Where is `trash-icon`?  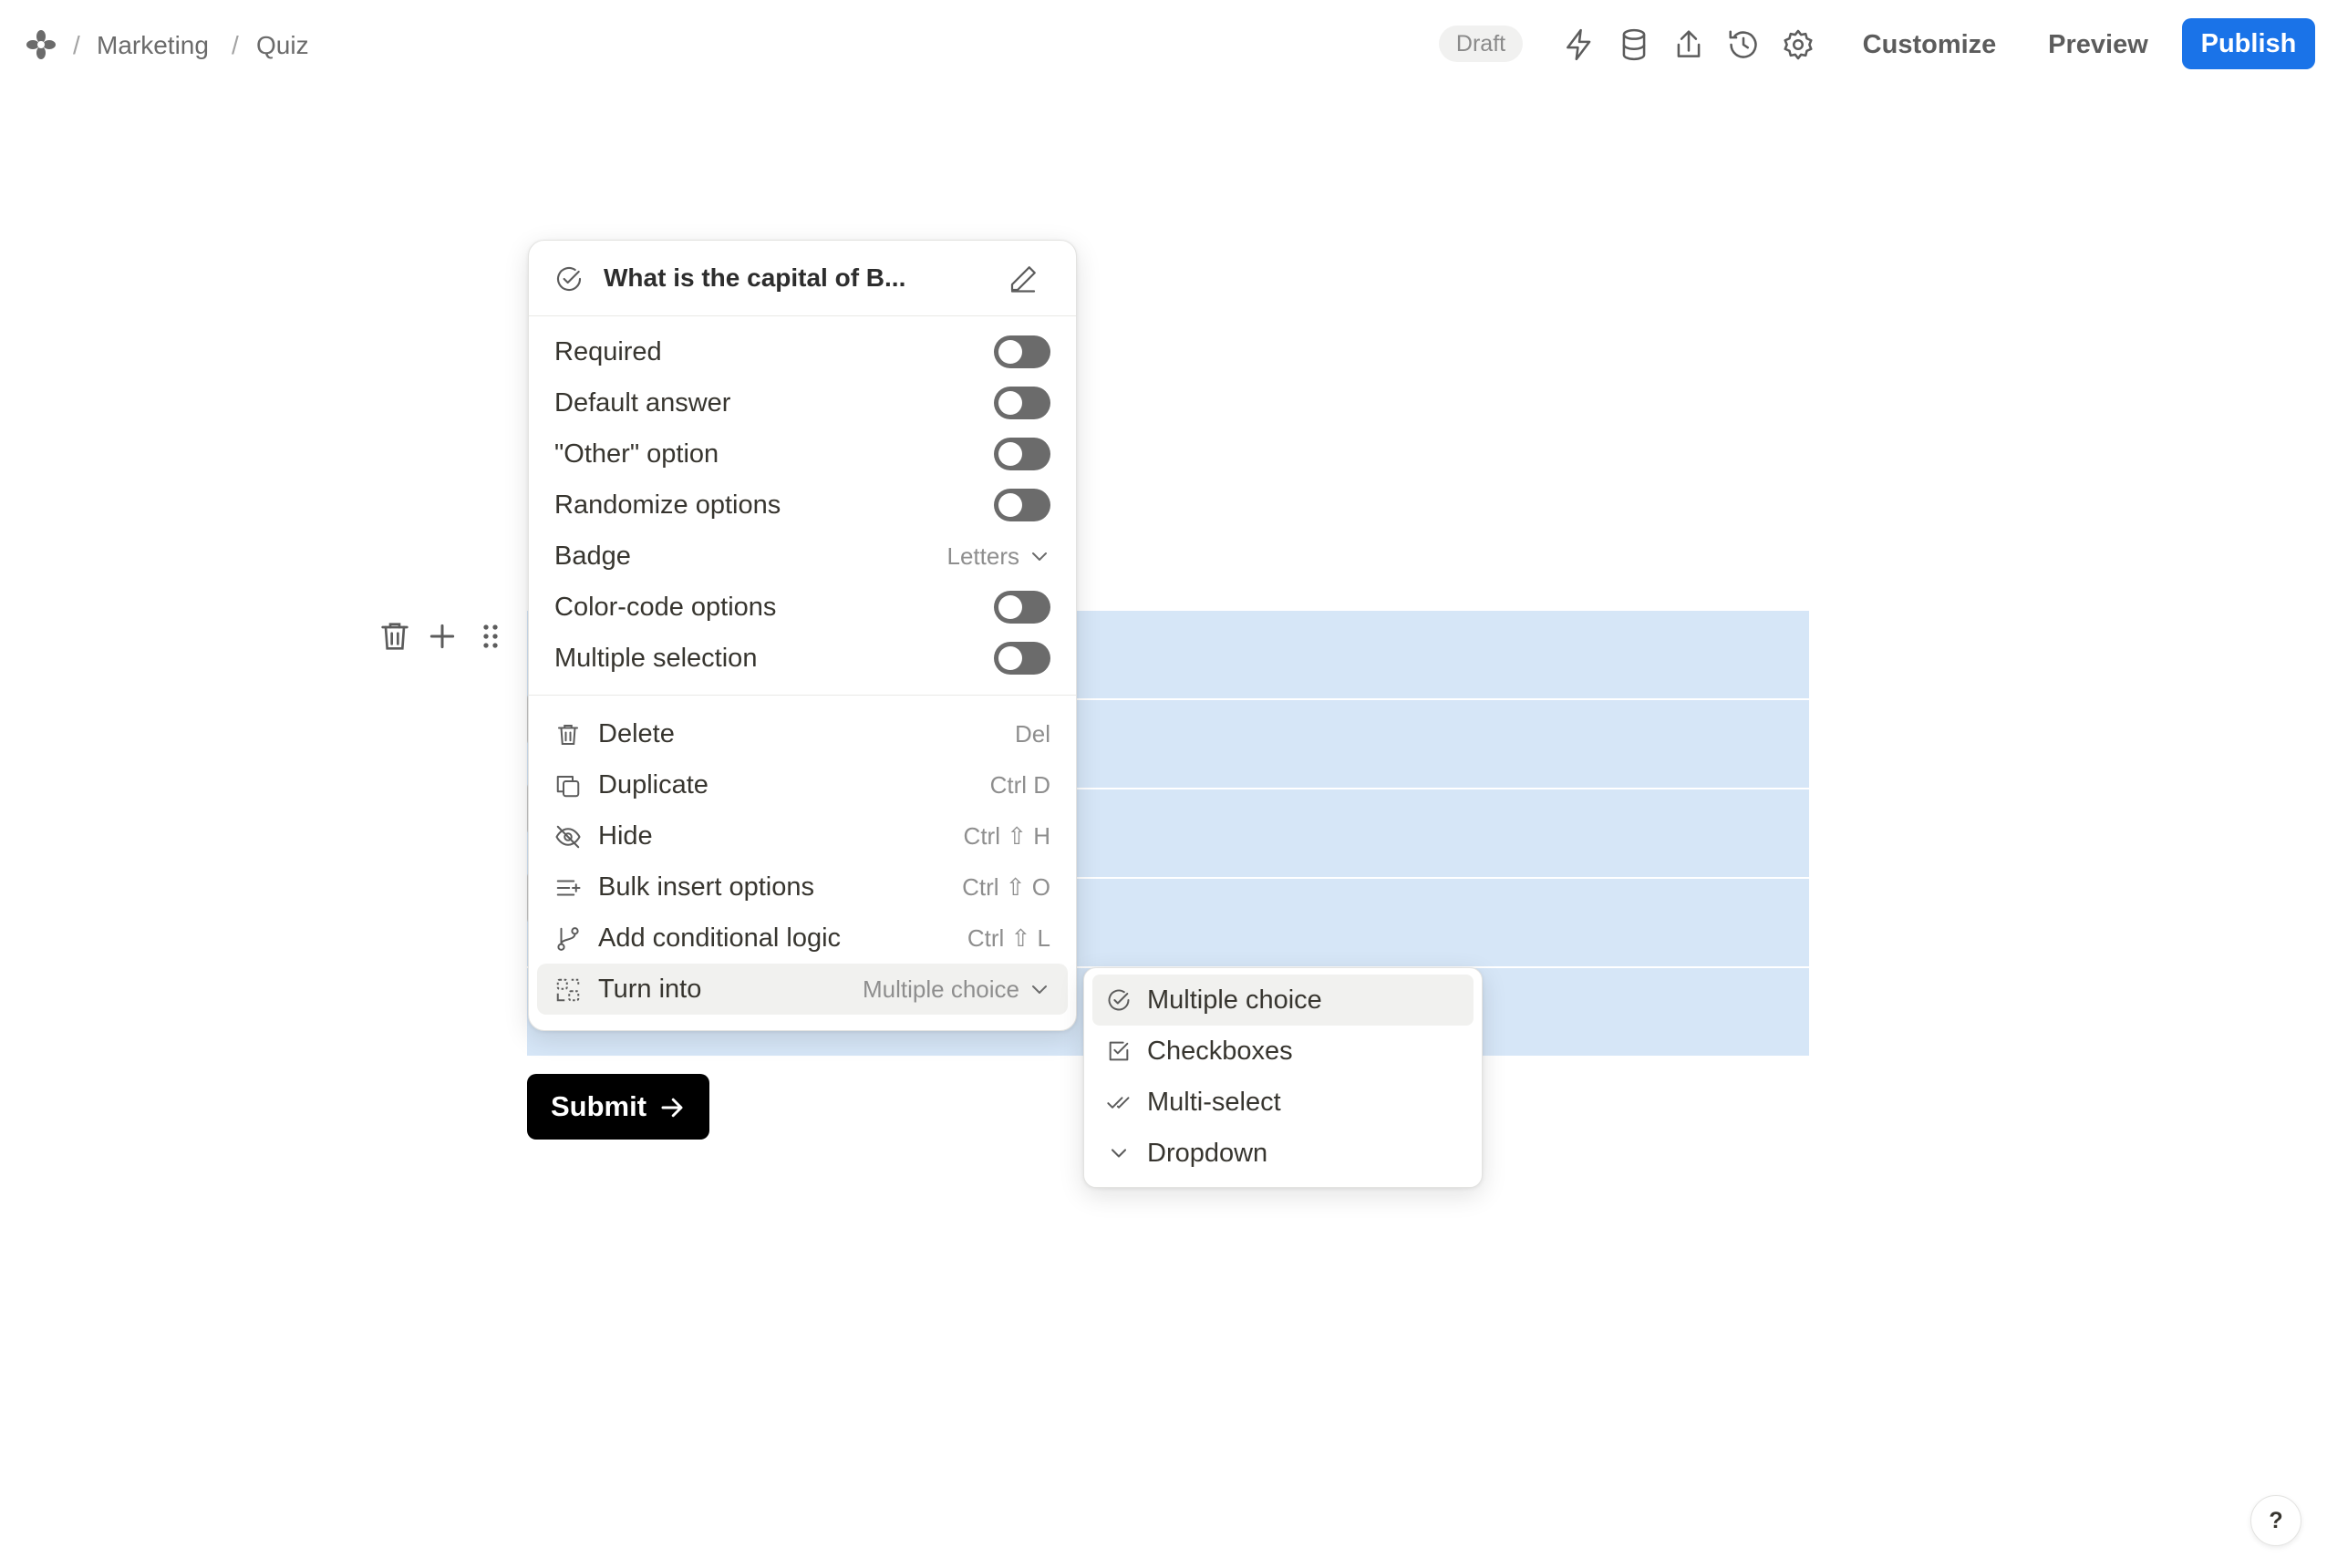
trash-icon is located at coordinates (568, 734).